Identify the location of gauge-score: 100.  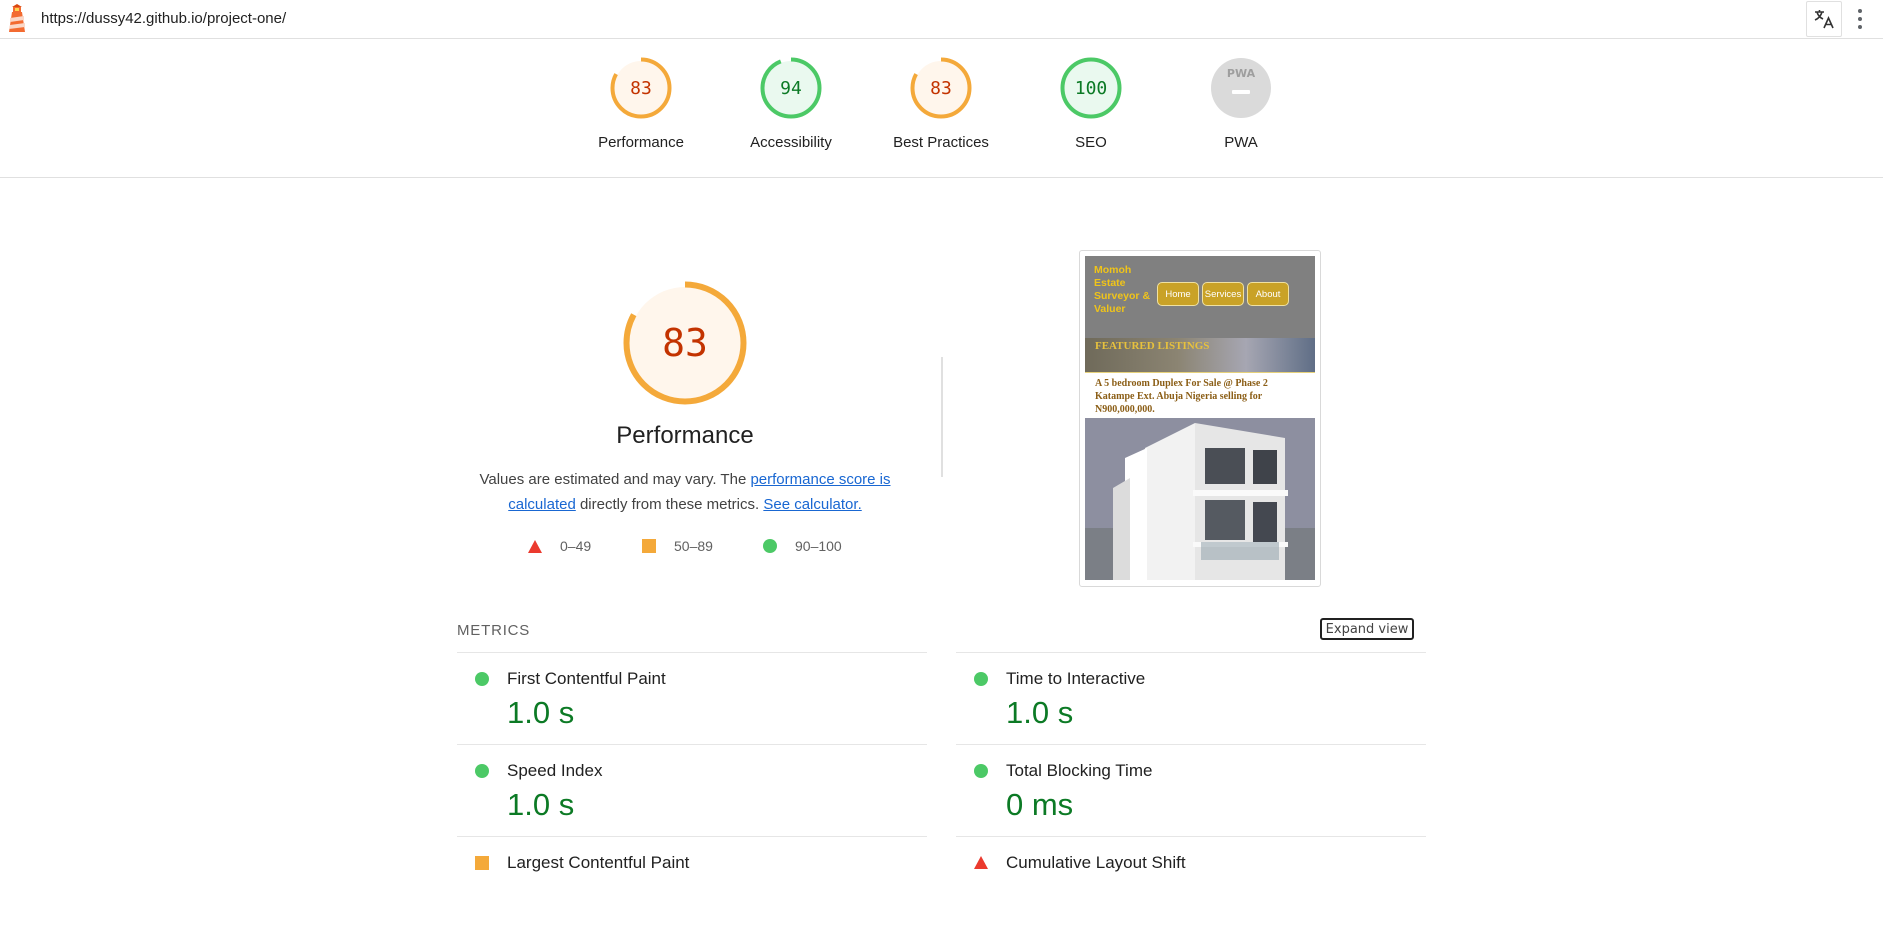
(1091, 88).